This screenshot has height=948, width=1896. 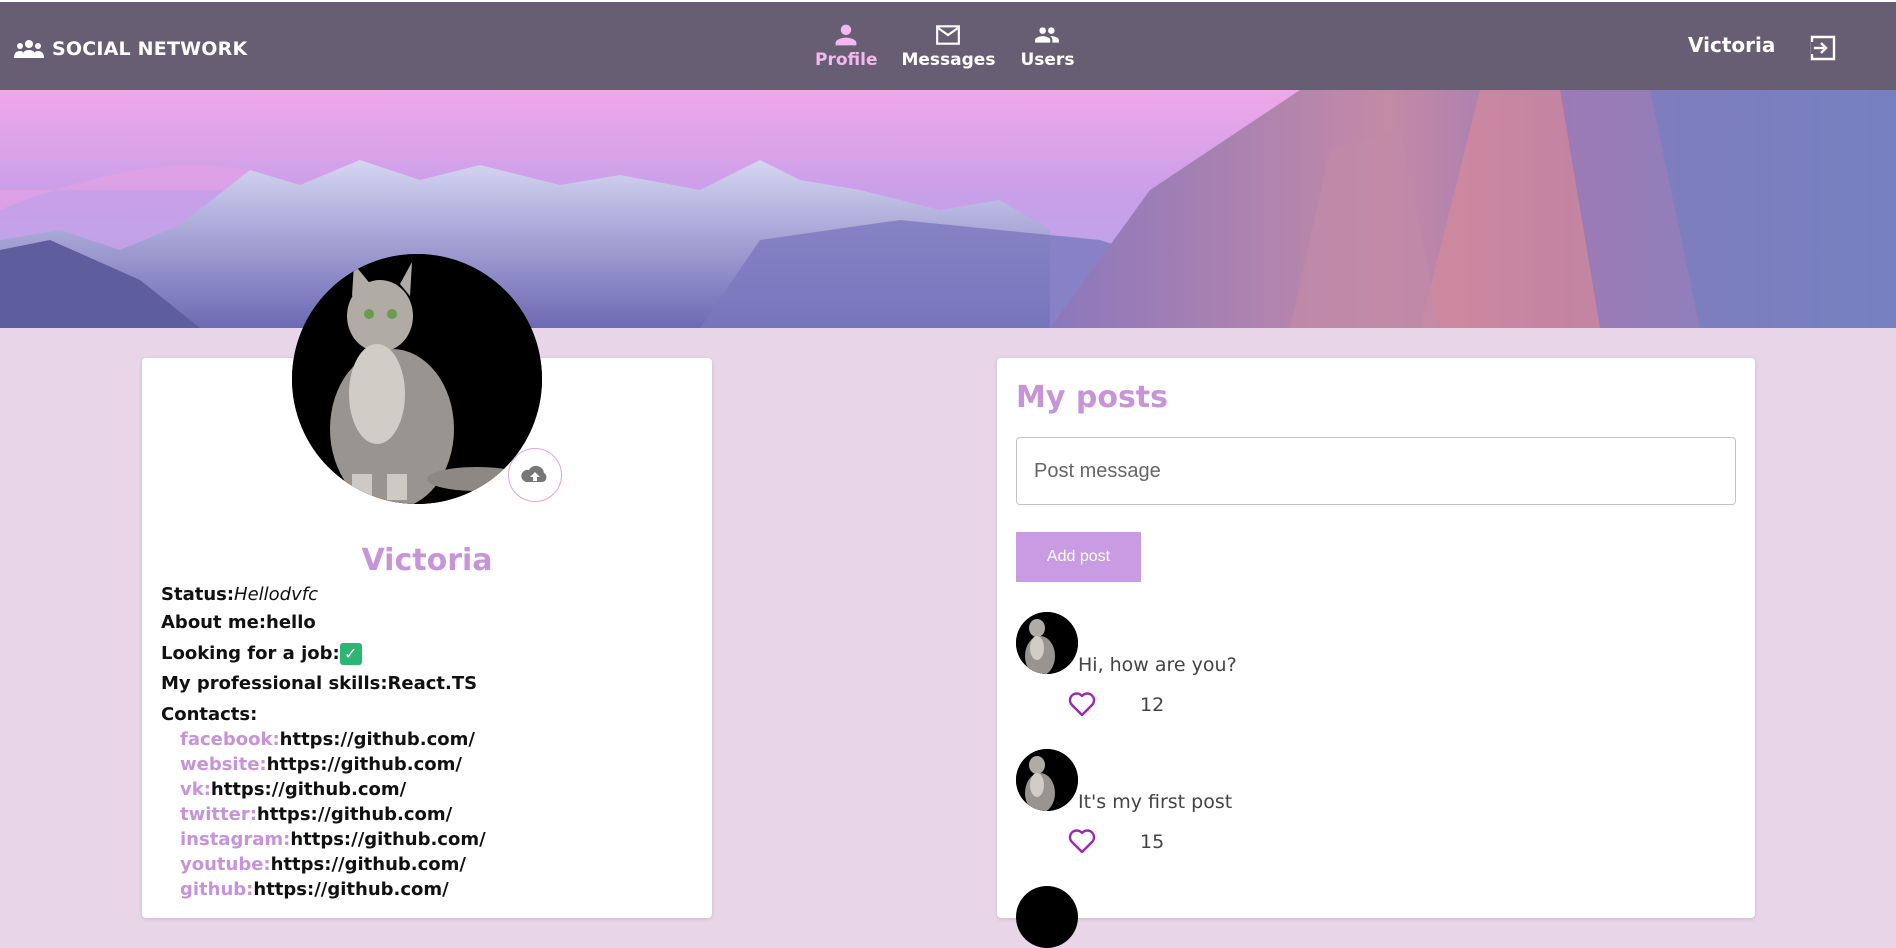 What do you see at coordinates (427, 560) in the screenshot?
I see `profile-name: Victoria` at bounding box center [427, 560].